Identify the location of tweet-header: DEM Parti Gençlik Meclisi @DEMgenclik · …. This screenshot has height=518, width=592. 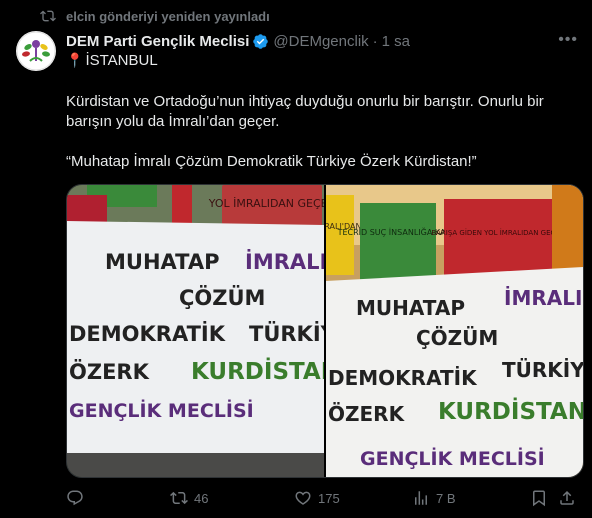
(322, 41).